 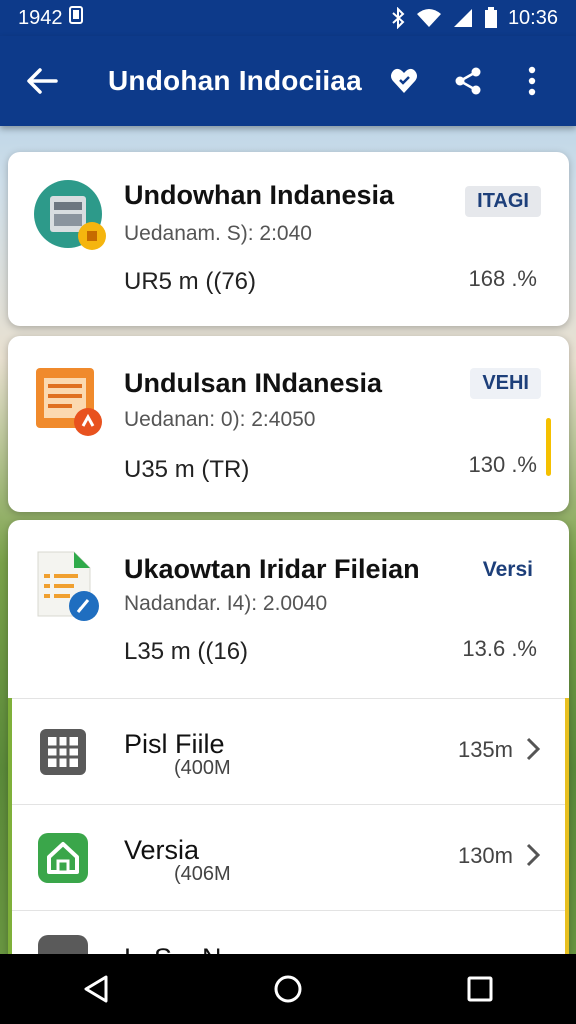 I want to click on app-bar: Undohan Indociiaa, so click(x=288, y=81).